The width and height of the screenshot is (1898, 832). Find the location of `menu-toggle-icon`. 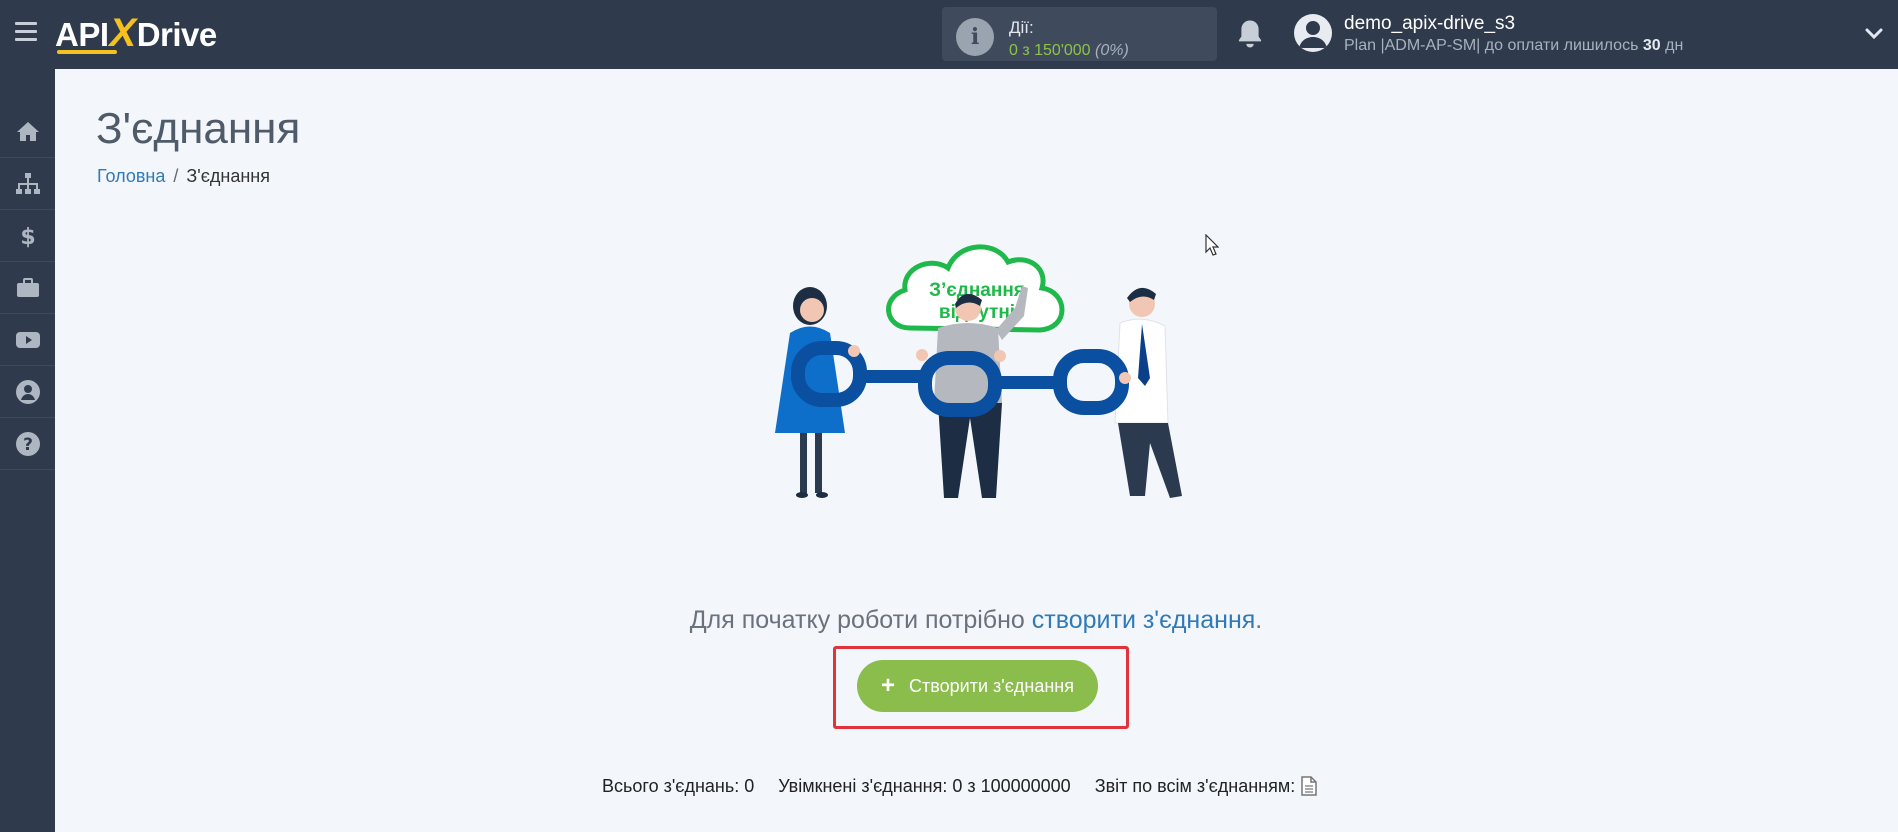

menu-toggle-icon is located at coordinates (26, 33).